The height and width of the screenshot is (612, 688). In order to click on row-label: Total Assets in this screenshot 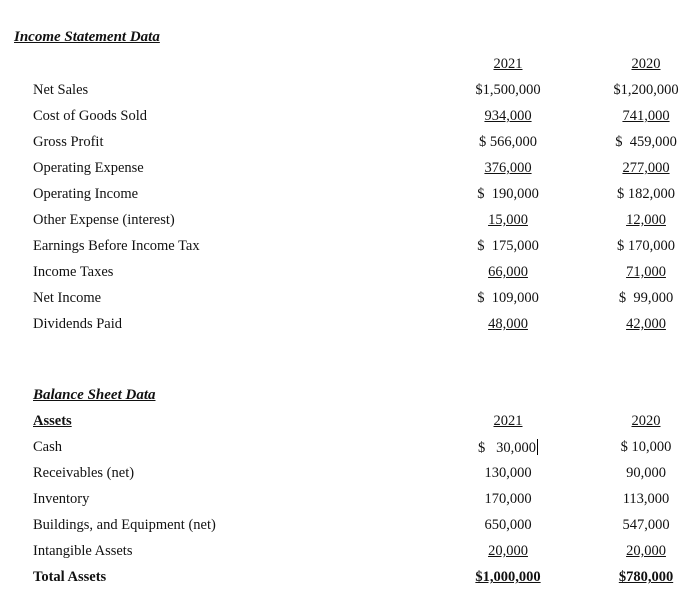, I will do `click(70, 577)`.